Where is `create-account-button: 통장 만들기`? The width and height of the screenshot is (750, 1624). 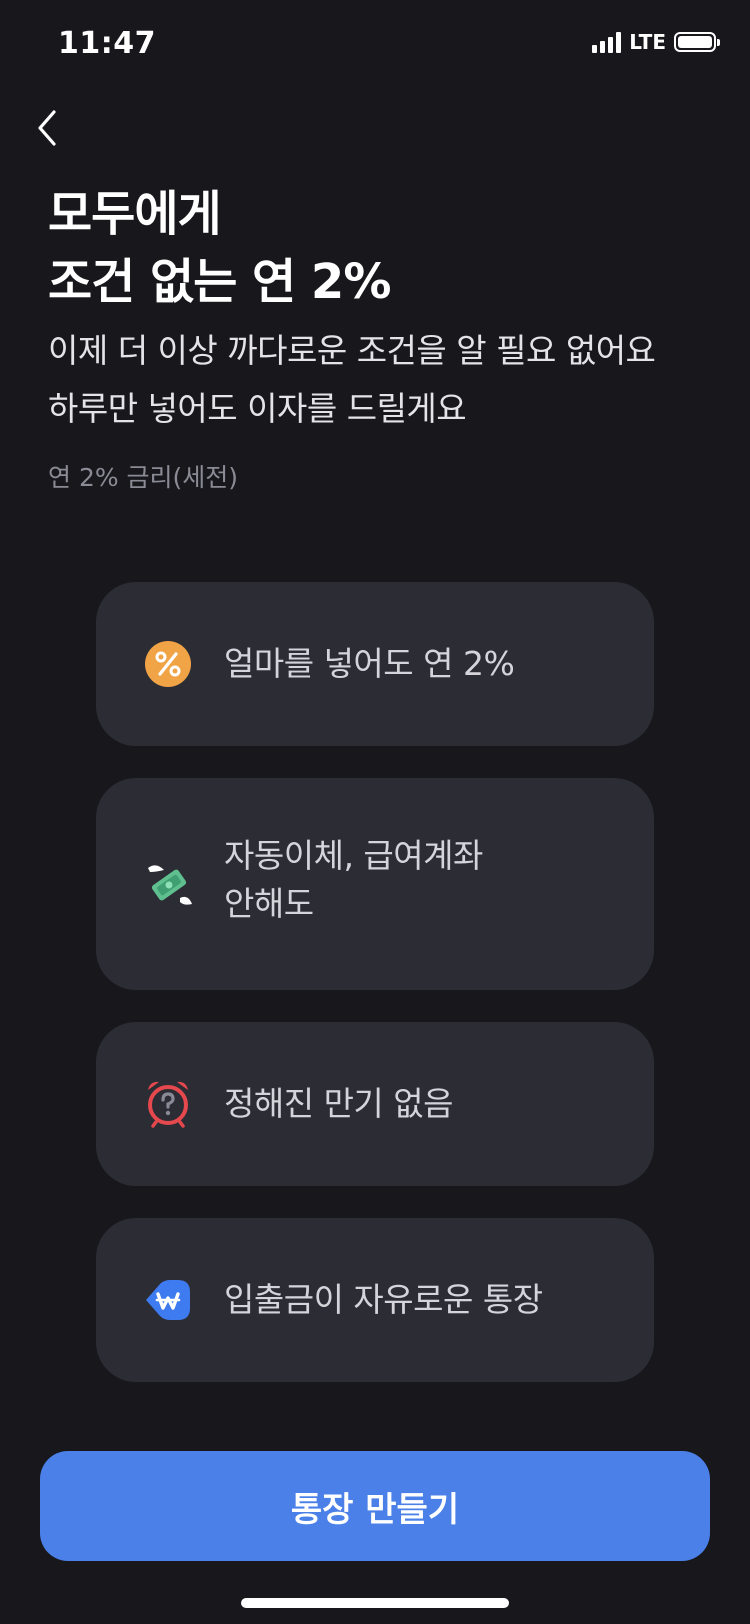 create-account-button: 통장 만들기 is located at coordinates (375, 1506).